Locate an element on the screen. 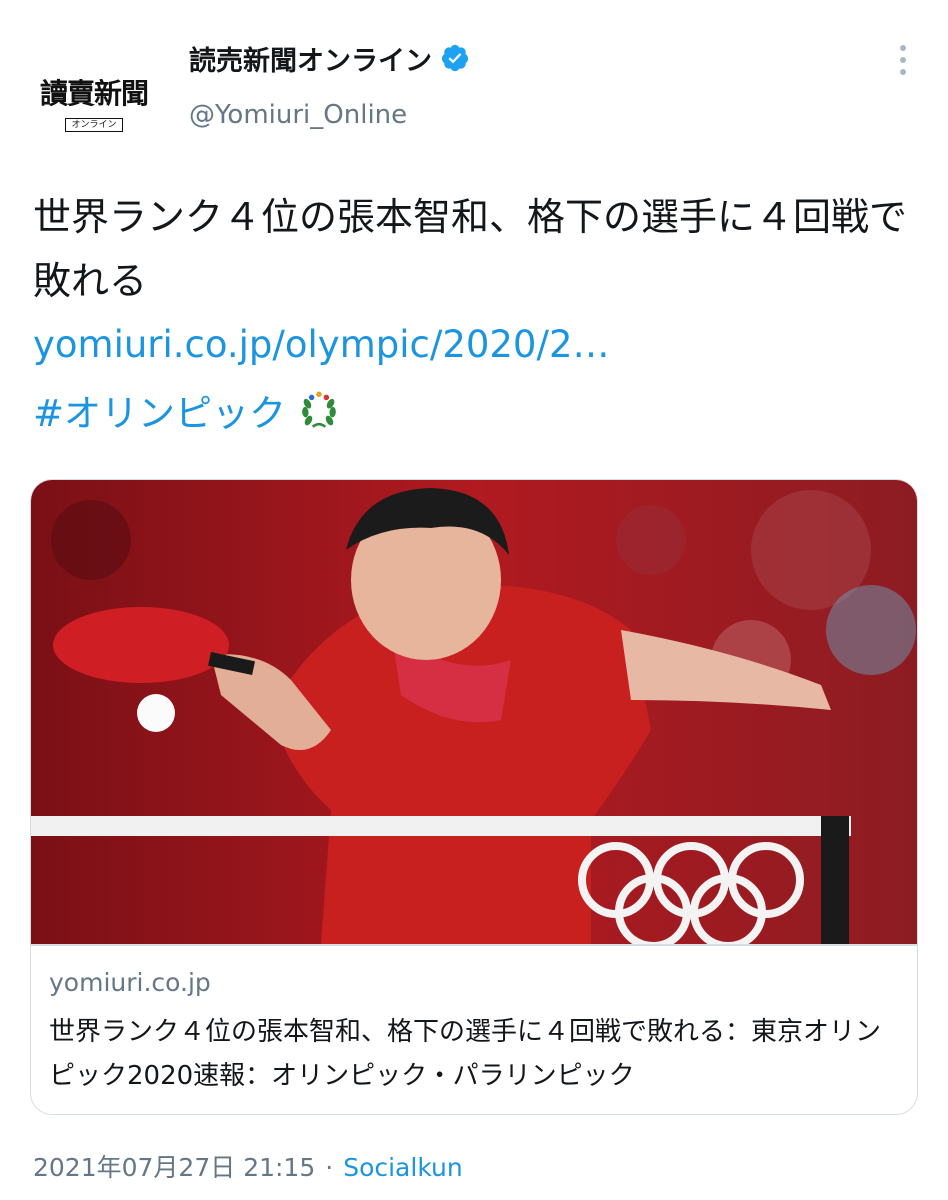 The width and height of the screenshot is (948, 1200). olympic-laurel-icon is located at coordinates (319, 409).